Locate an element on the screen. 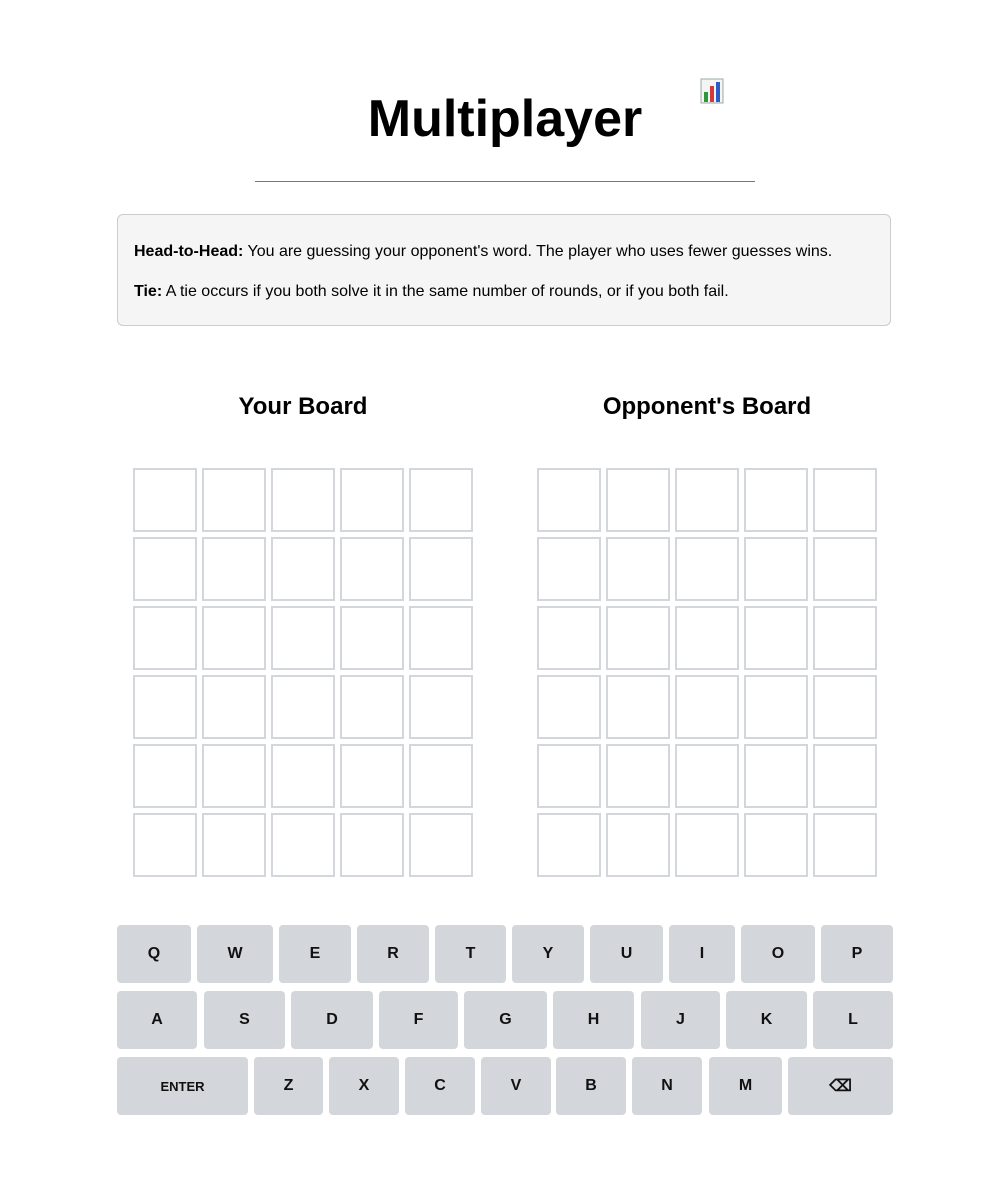 This screenshot has width=995, height=1178. key-o: O is located at coordinates (778, 954).